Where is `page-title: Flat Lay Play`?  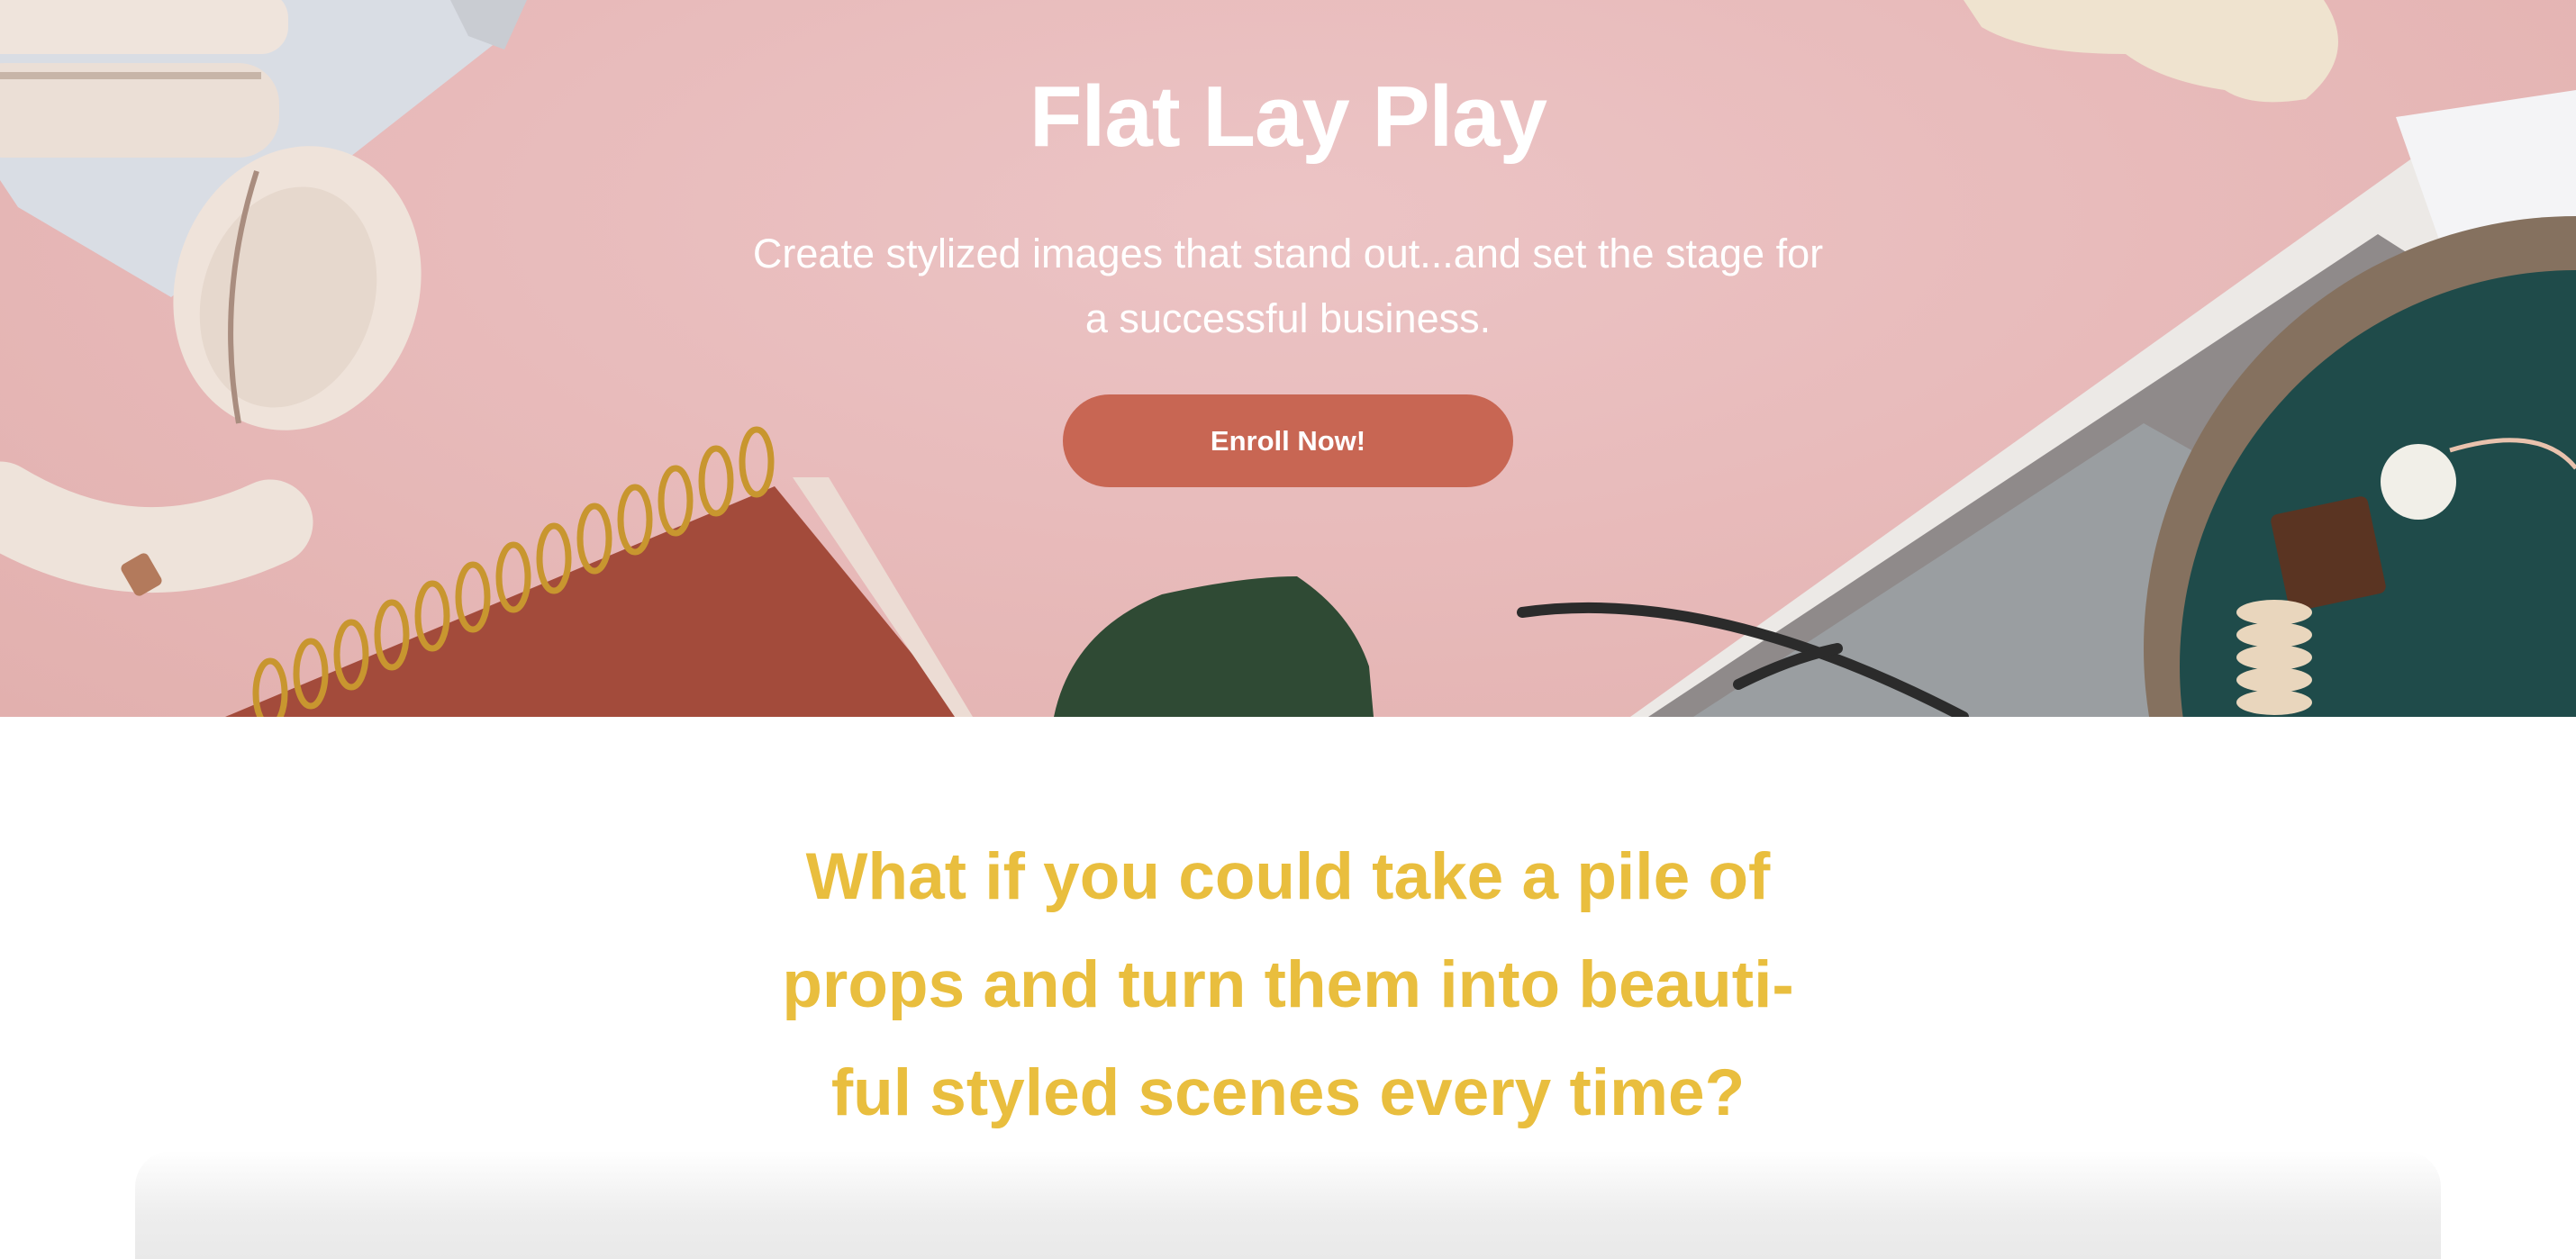
page-title: Flat Lay Play is located at coordinates (1288, 116).